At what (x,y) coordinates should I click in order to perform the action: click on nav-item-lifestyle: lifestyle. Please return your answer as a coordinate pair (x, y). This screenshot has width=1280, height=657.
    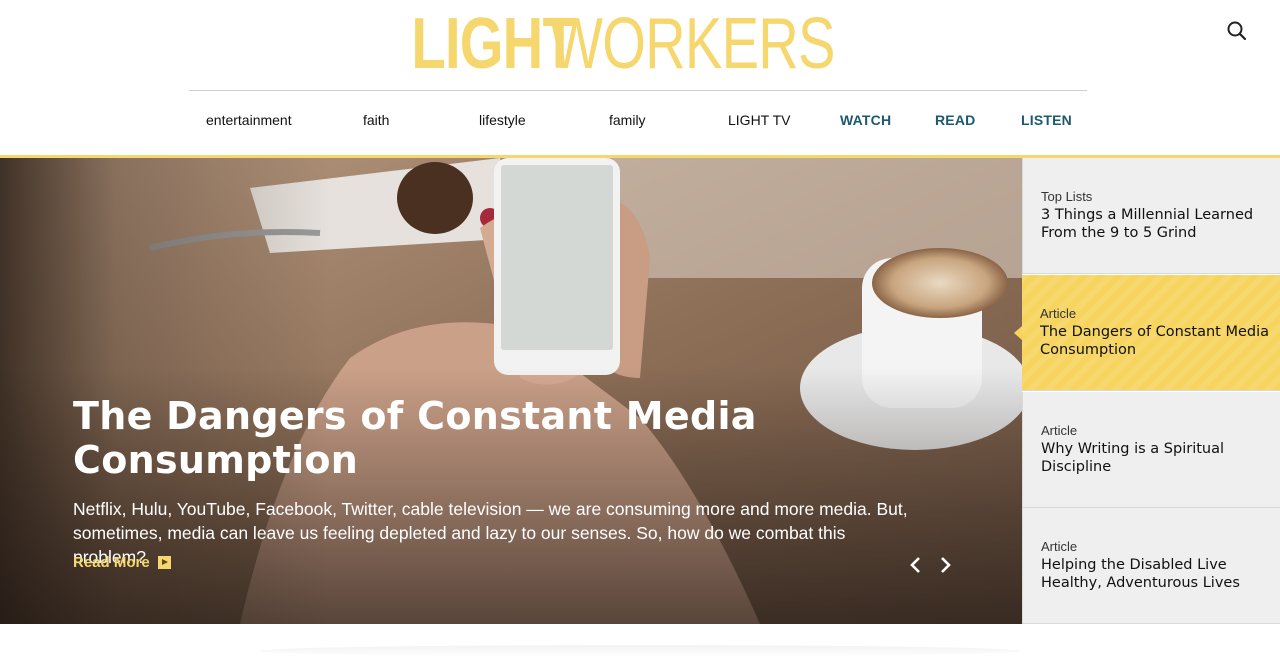
    Looking at the image, I should click on (502, 120).